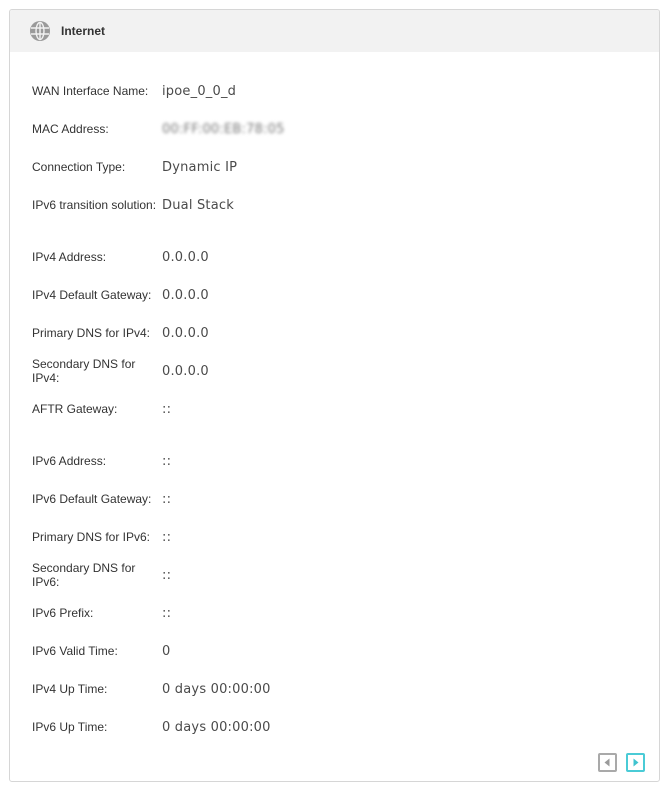 Image resolution: width=667 pixels, height=791 pixels. What do you see at coordinates (332, 257) in the screenshot?
I see `row-ipv4-address: IPv4 Address: 0.0.0.0` at bounding box center [332, 257].